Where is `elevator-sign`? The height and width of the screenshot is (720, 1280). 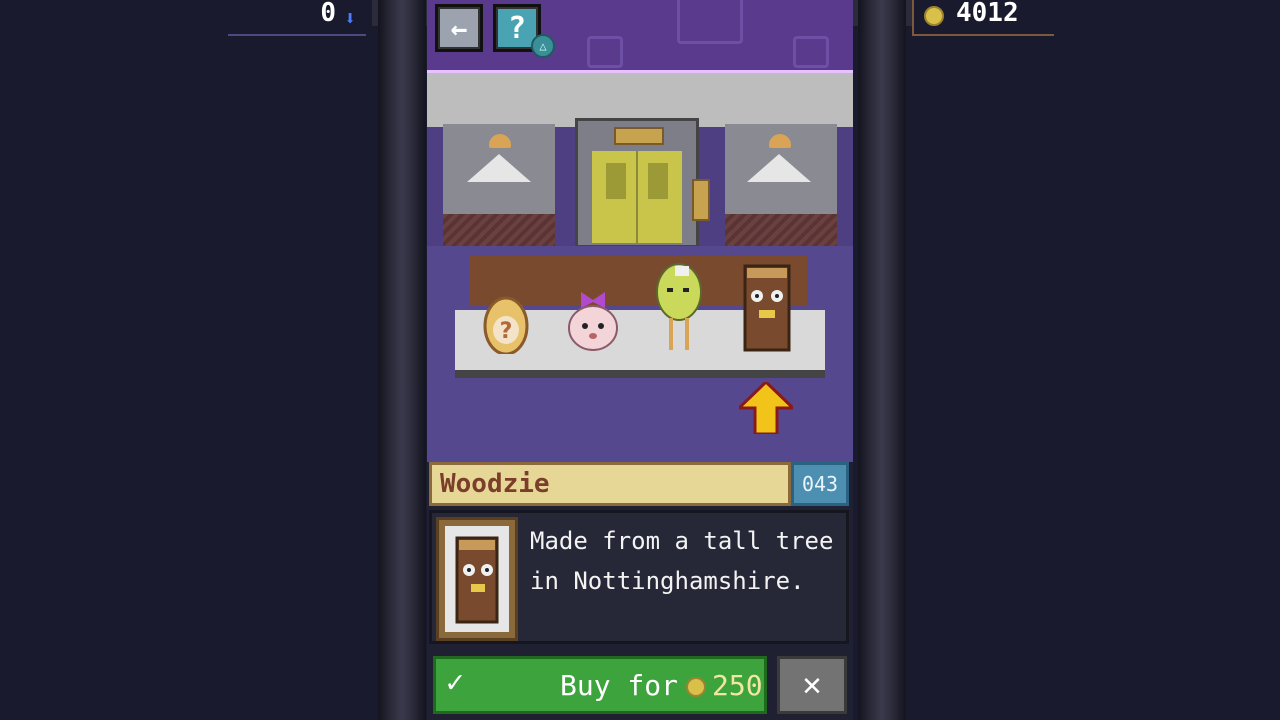
elevator-sign is located at coordinates (639, 136).